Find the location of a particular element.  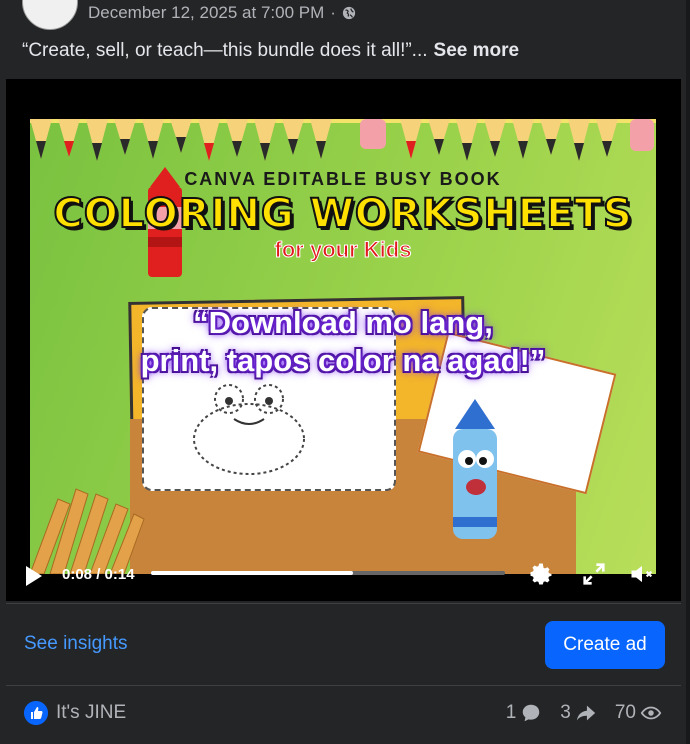

post-meta: December 12, 2025 at 7:00 PM · is located at coordinates (222, 13).